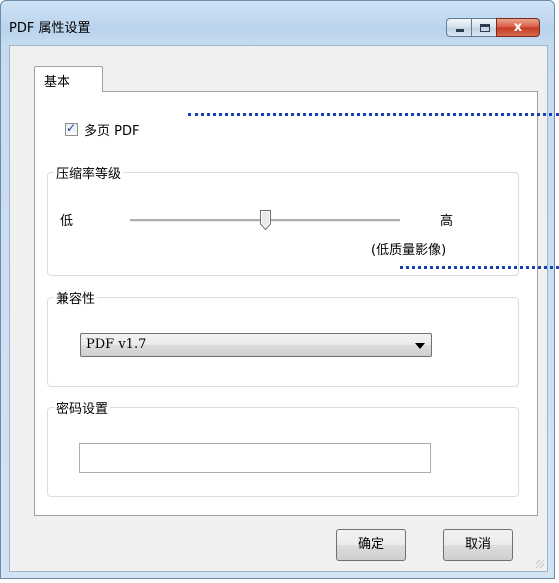 The image size is (559, 583). I want to click on ok-button: 确定, so click(371, 545).